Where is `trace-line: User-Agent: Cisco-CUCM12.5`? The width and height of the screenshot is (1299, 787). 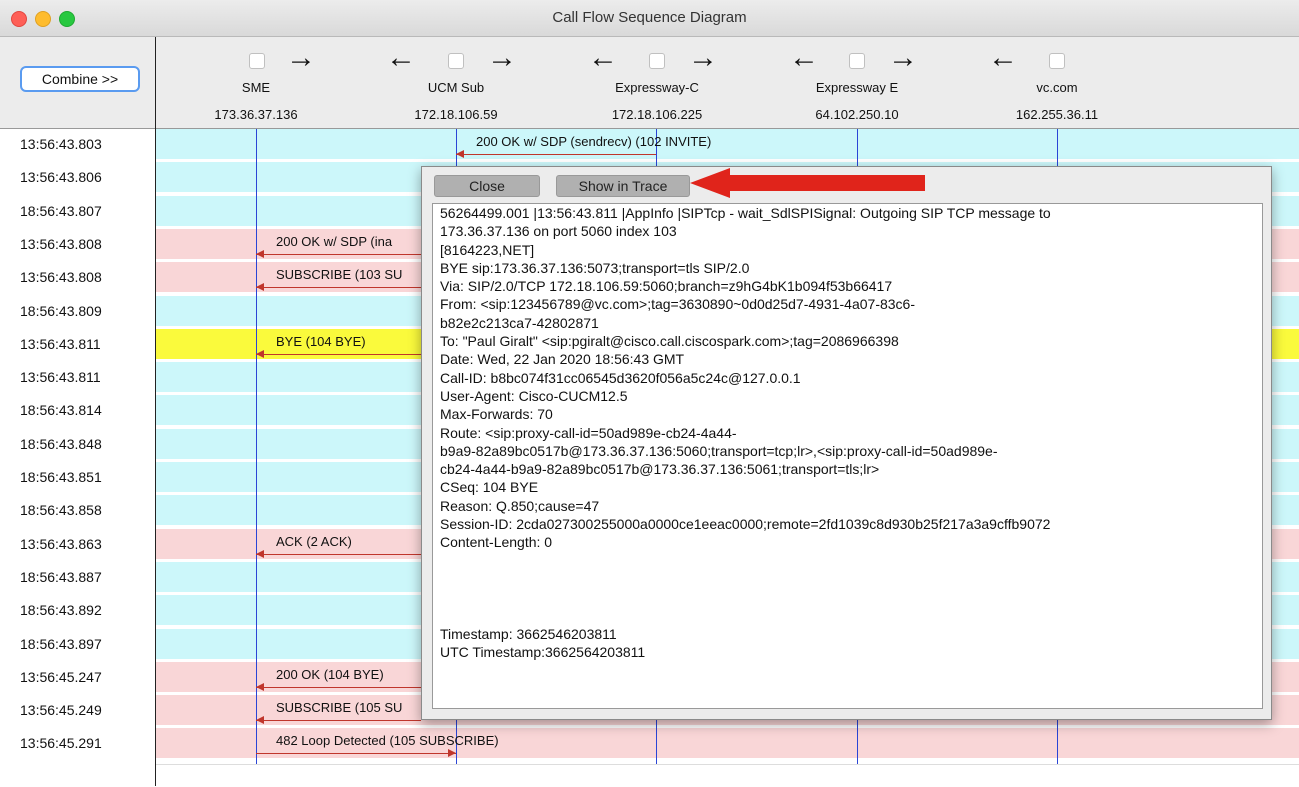
trace-line: User-Agent: Cisco-CUCM12.5 is located at coordinates (534, 395).